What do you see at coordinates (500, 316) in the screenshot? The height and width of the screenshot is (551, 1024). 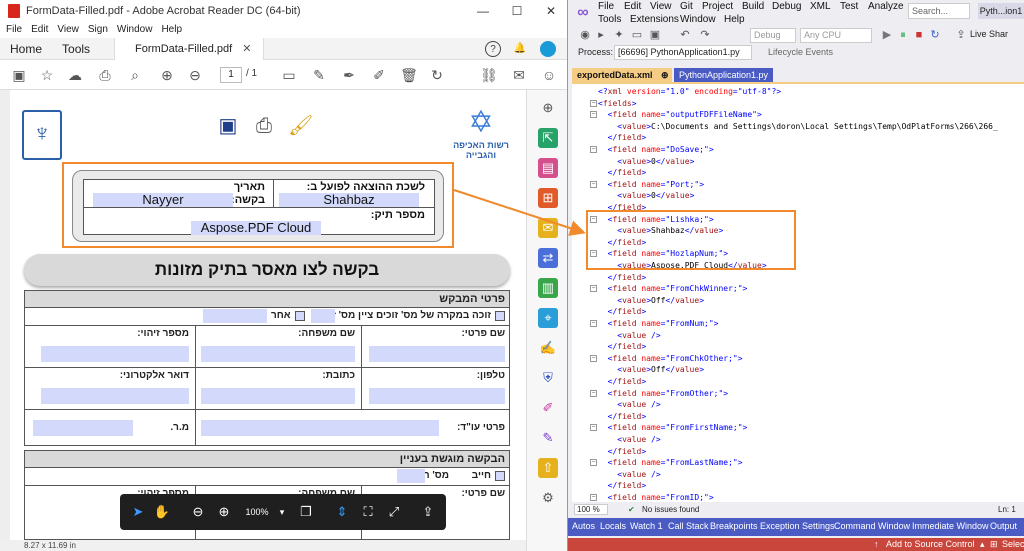 I see `checkbox-winner` at bounding box center [500, 316].